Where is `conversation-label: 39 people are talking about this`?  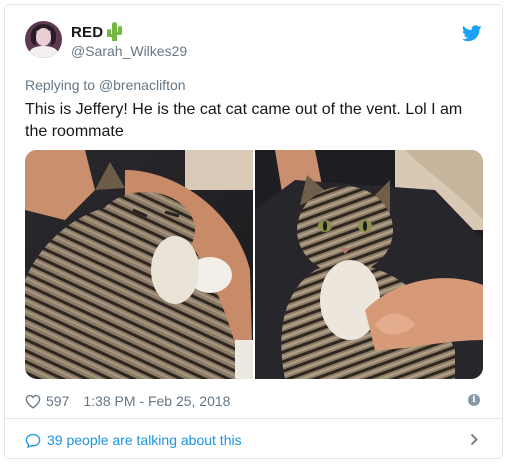 conversation-label: 39 people are talking about this is located at coordinates (144, 440).